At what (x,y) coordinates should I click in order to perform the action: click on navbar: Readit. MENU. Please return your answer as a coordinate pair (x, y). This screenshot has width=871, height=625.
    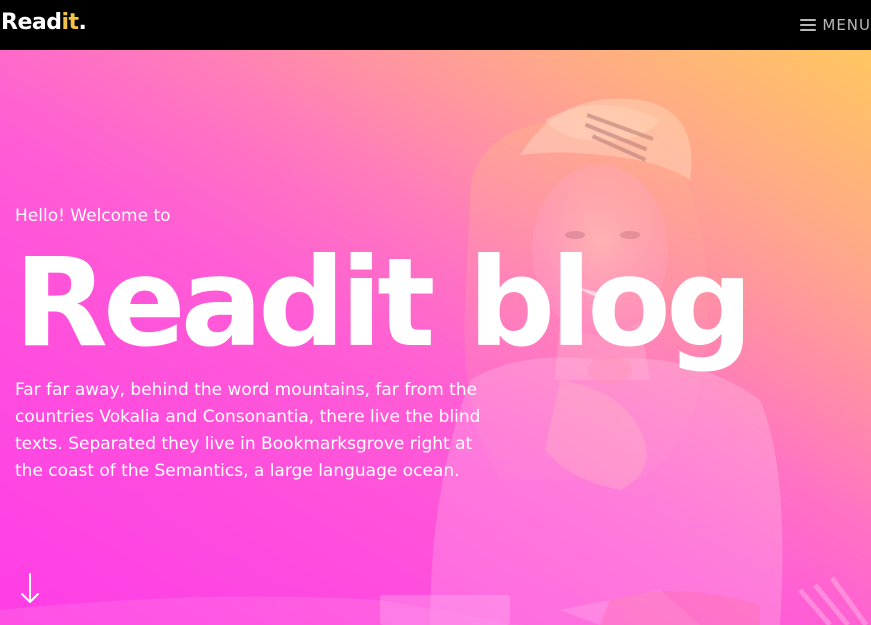
    Looking at the image, I should click on (435, 25).